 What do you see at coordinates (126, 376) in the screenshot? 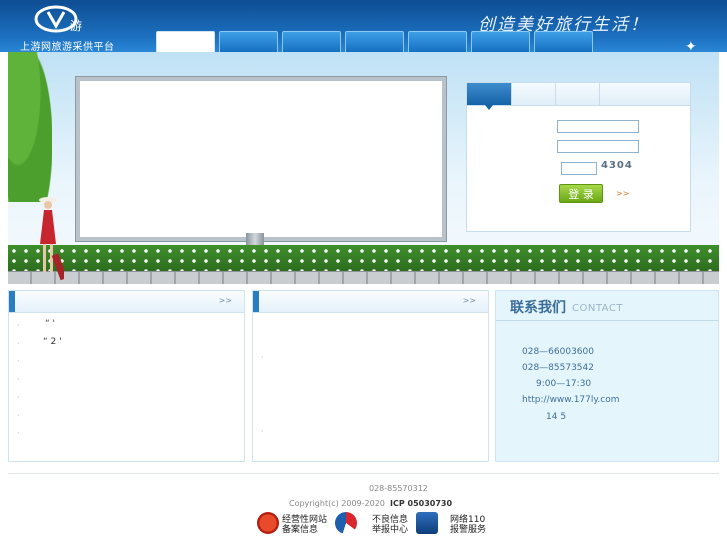
I see `news-panel-left: >> · “ ' · “ 2 ' · · · · ·` at bounding box center [126, 376].